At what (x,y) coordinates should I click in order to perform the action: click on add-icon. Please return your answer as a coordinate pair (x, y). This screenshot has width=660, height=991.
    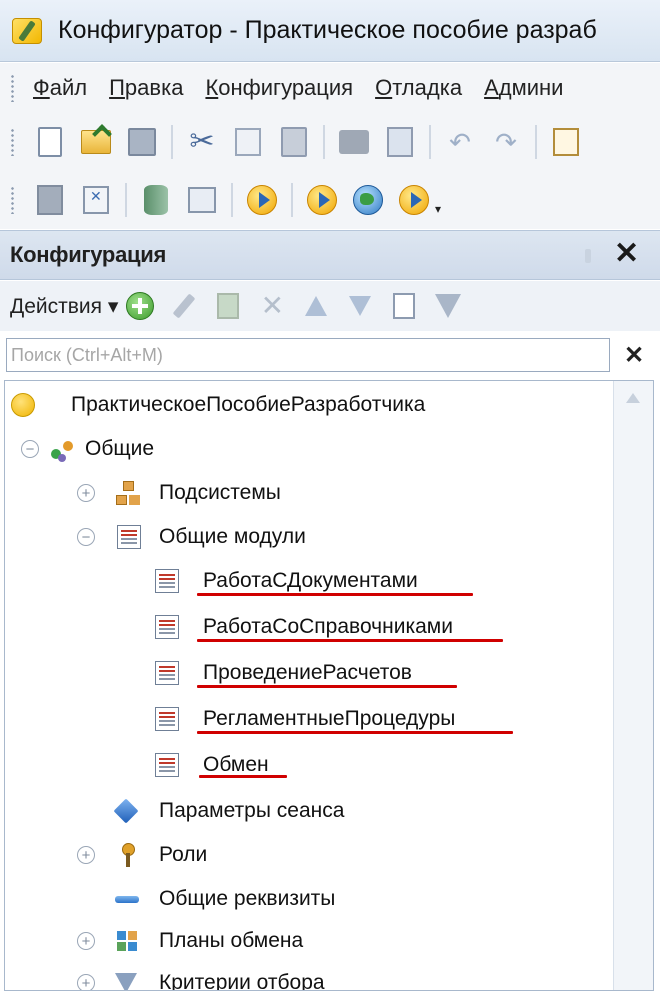
    Looking at the image, I should click on (140, 306).